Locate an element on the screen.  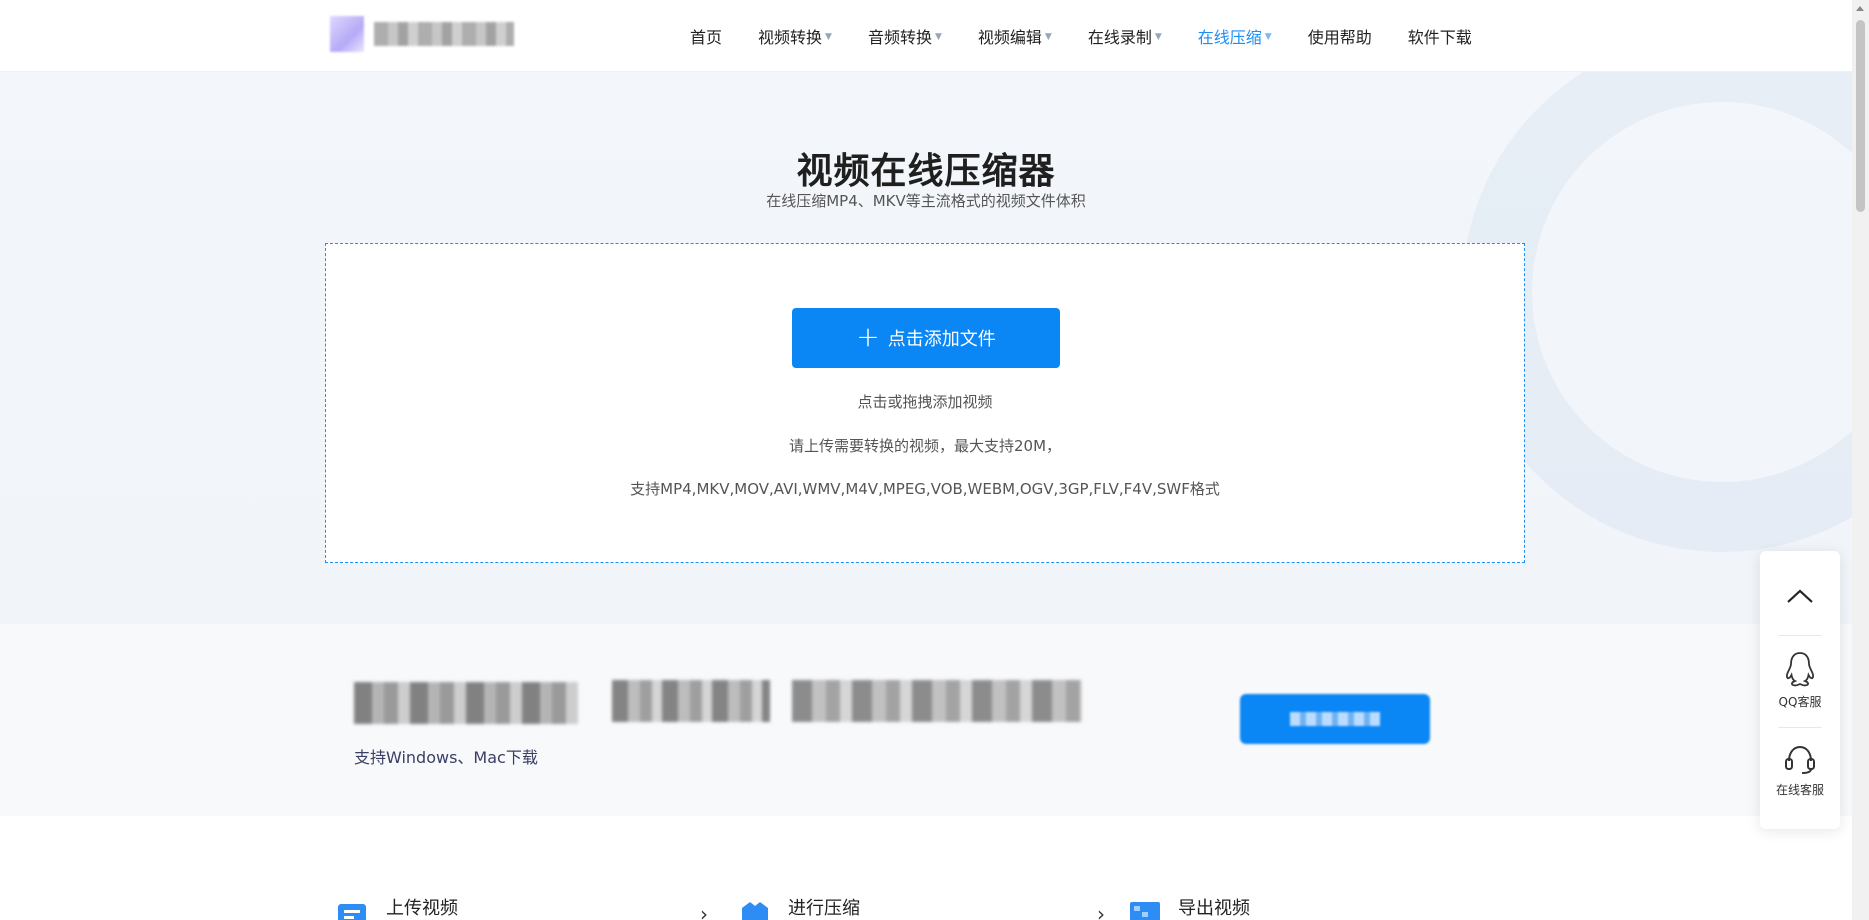
scrollbar-thumb is located at coordinates (1860, 116).